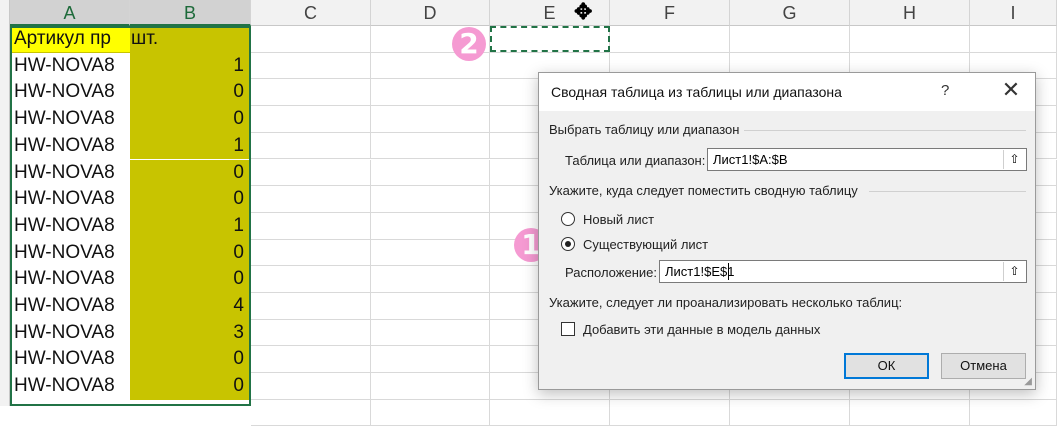 The height and width of the screenshot is (426, 1057). I want to click on resize-grip-icon: ◢, so click(1028, 381).